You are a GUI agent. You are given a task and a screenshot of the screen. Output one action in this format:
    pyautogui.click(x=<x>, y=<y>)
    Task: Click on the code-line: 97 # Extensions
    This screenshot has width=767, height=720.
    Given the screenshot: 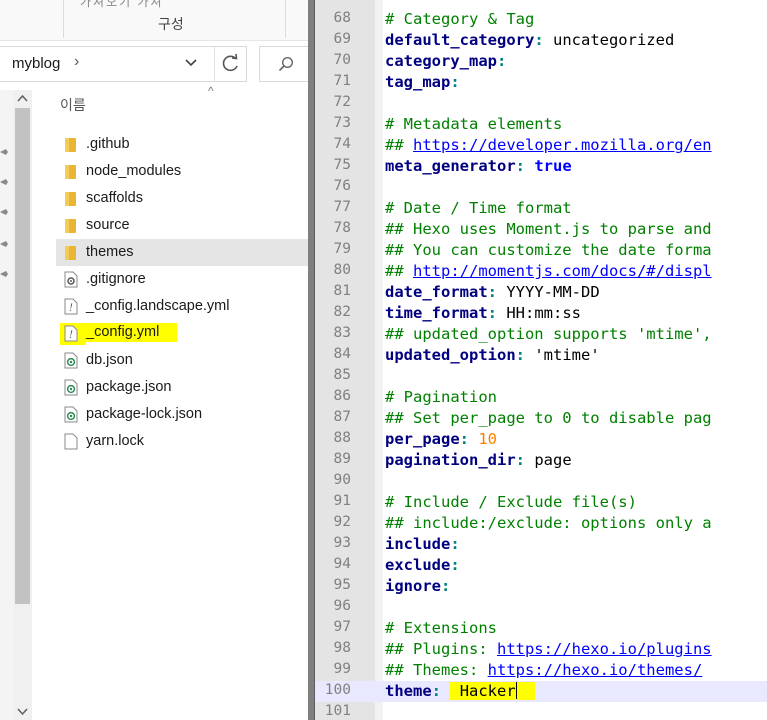 What is the action you would take?
    pyautogui.click(x=541, y=628)
    